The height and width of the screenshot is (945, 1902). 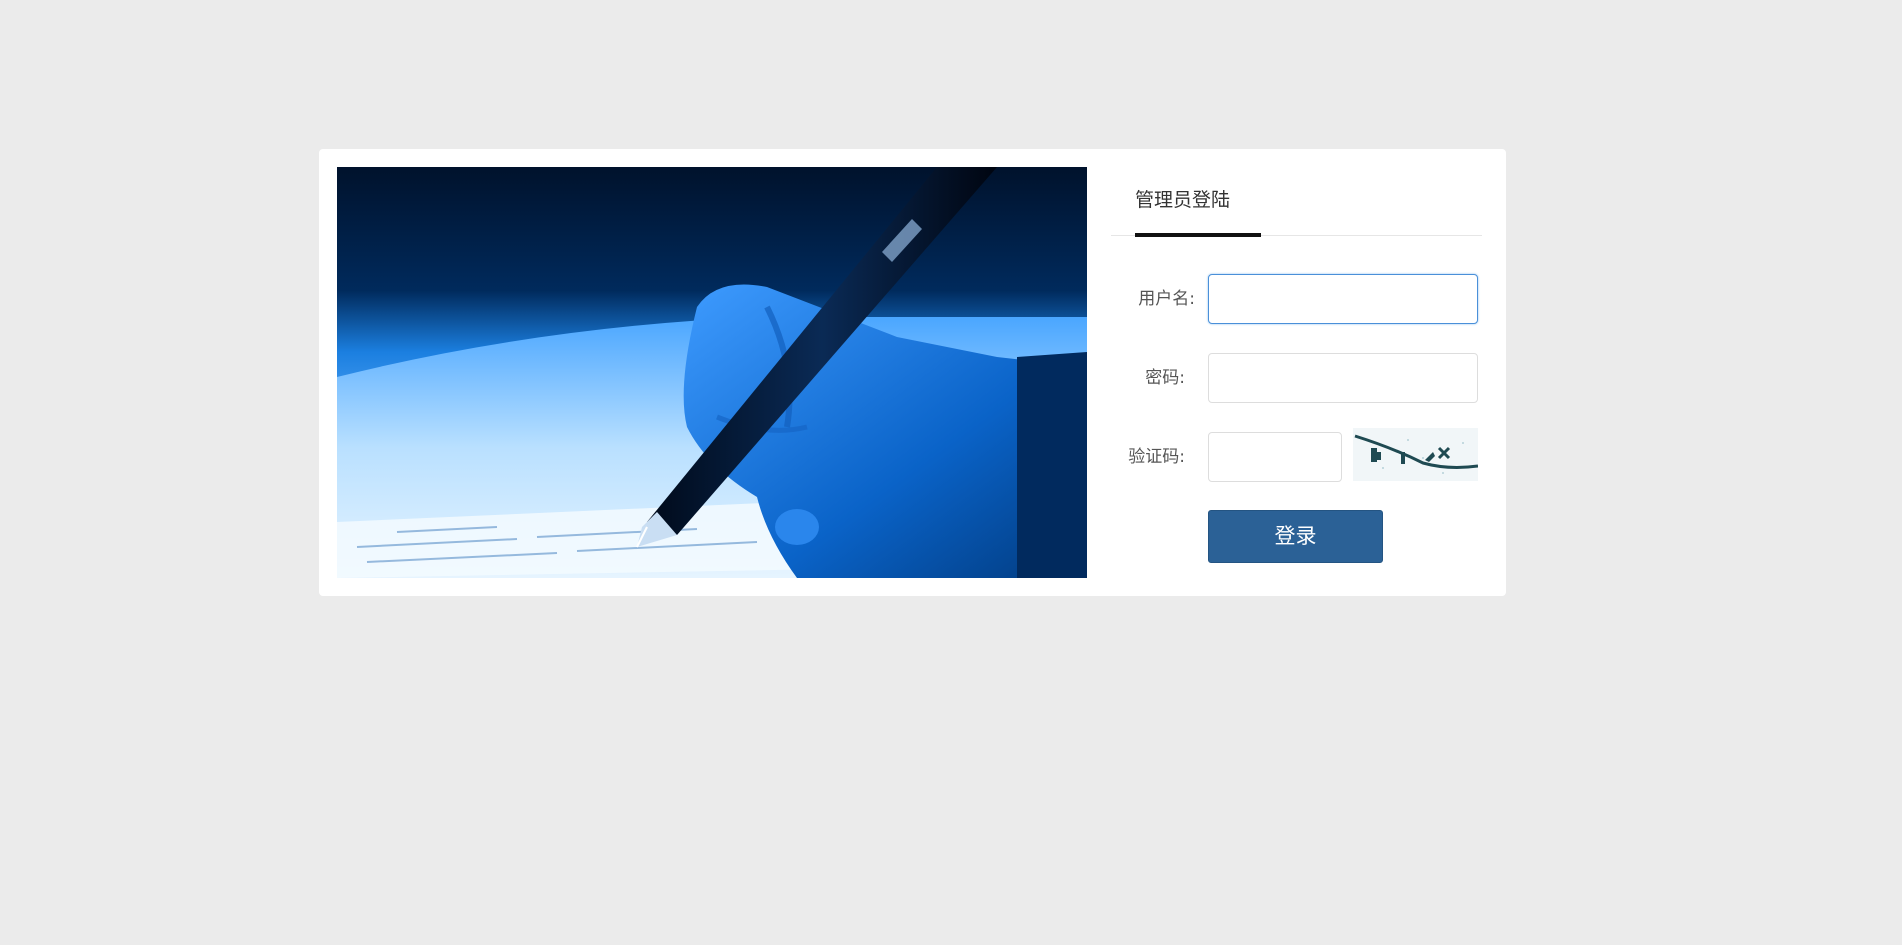 I want to click on password-row: 密码:, so click(x=1296, y=378).